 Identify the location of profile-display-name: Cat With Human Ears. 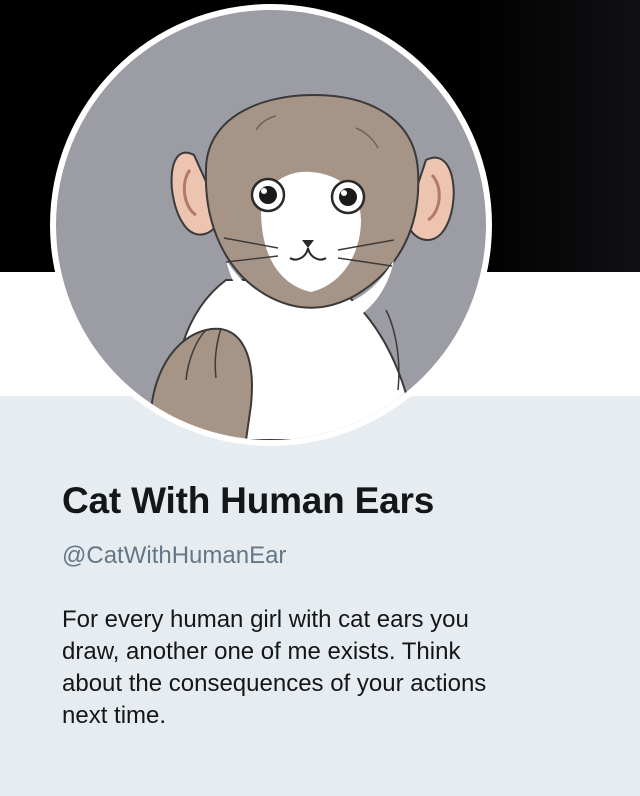
(248, 500).